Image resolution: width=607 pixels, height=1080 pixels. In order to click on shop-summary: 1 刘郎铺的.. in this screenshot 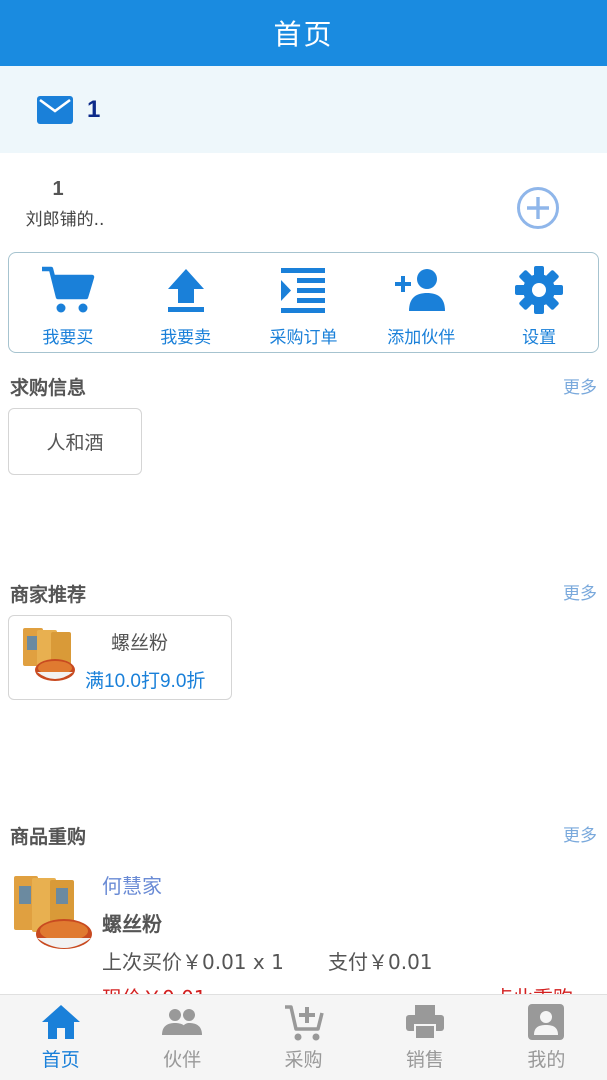, I will do `click(65, 204)`.